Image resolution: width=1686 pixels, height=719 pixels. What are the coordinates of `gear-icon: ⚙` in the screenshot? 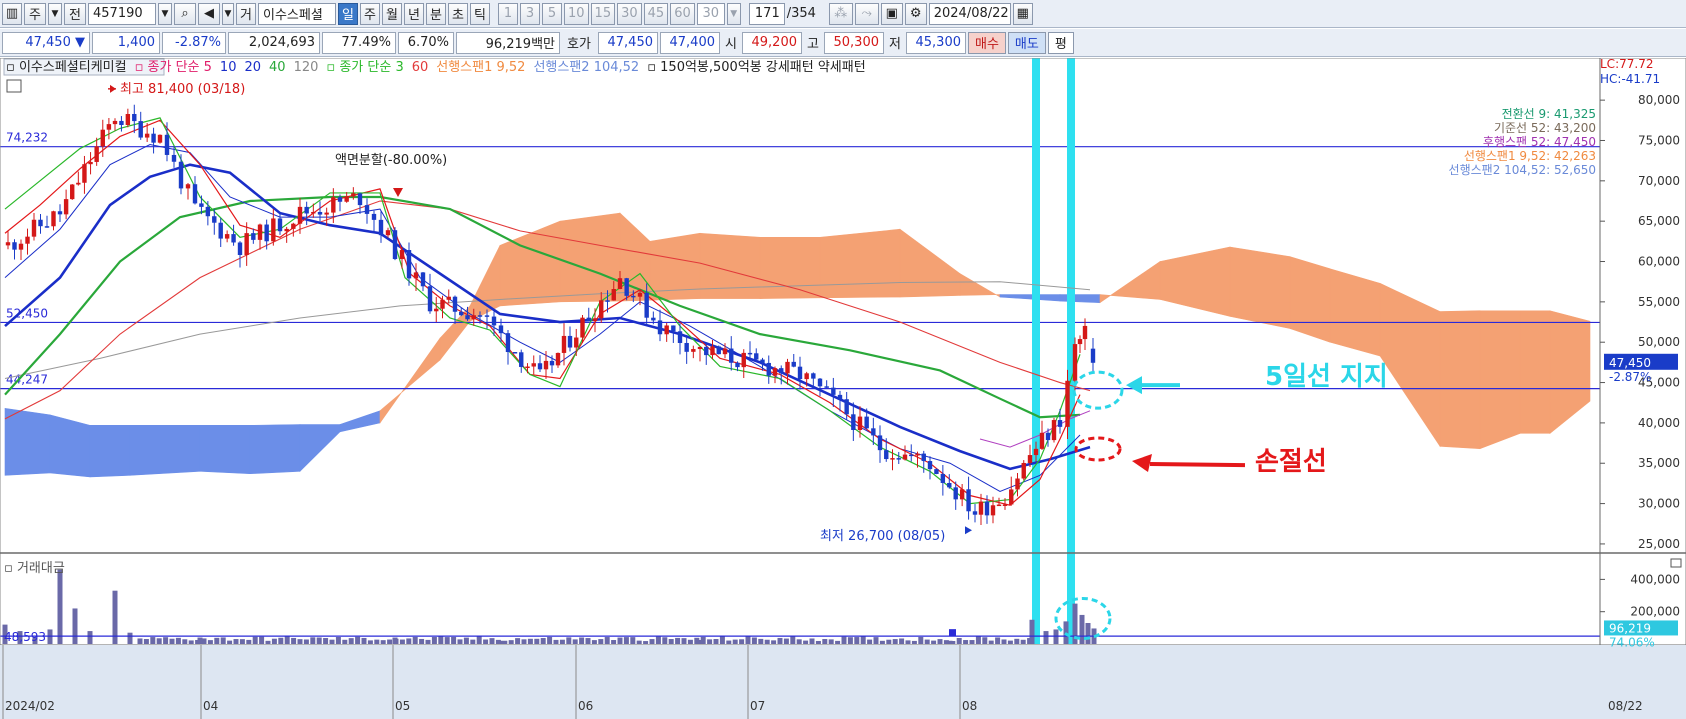 It's located at (915, 13).